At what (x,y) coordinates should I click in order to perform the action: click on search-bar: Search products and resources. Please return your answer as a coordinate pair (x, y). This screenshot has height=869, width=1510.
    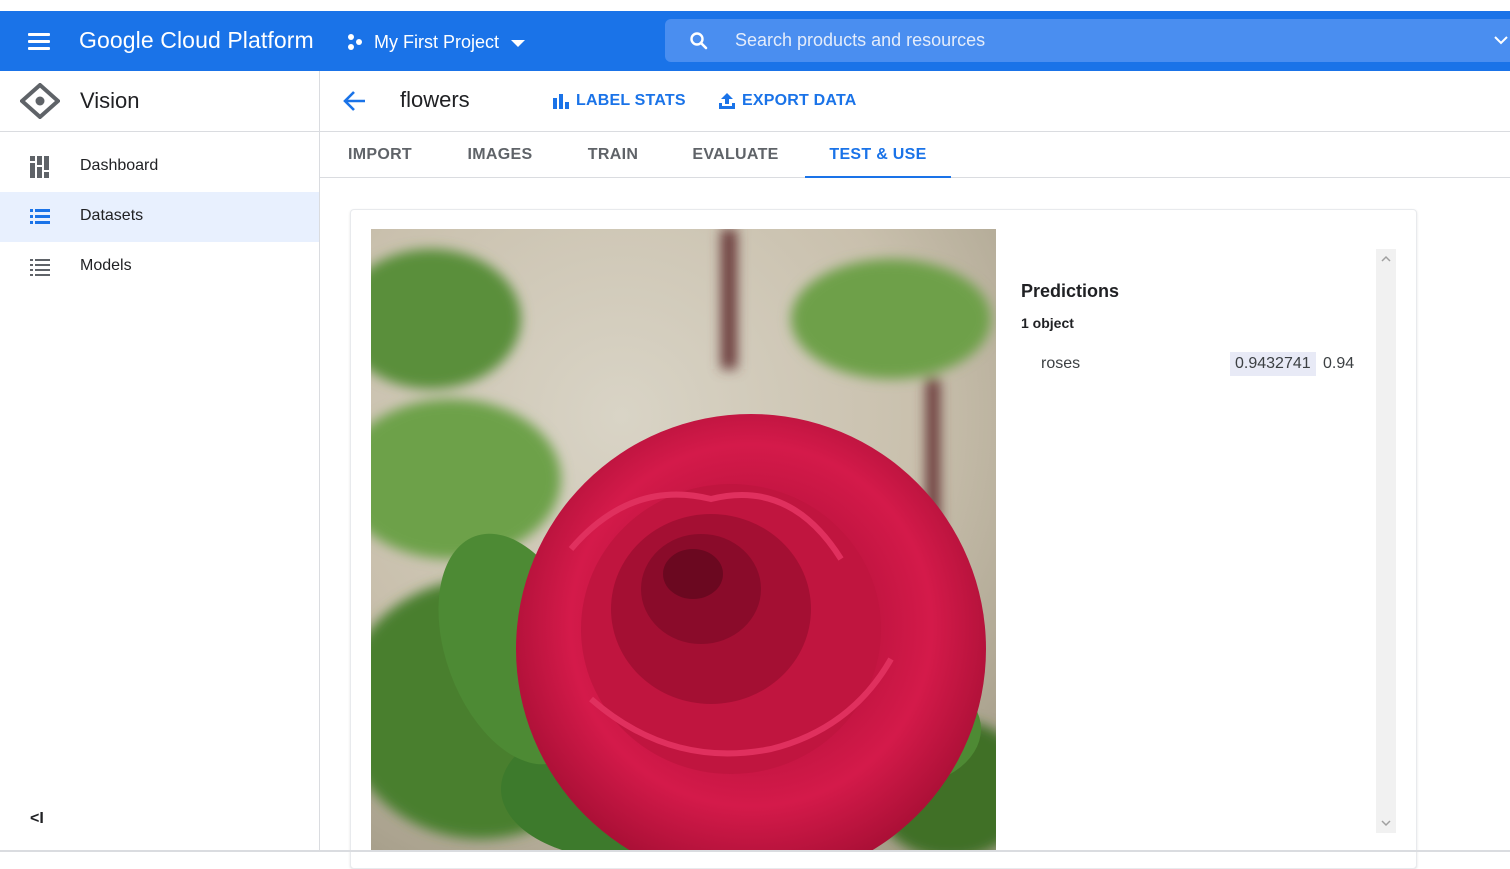
    Looking at the image, I should click on (1087, 40).